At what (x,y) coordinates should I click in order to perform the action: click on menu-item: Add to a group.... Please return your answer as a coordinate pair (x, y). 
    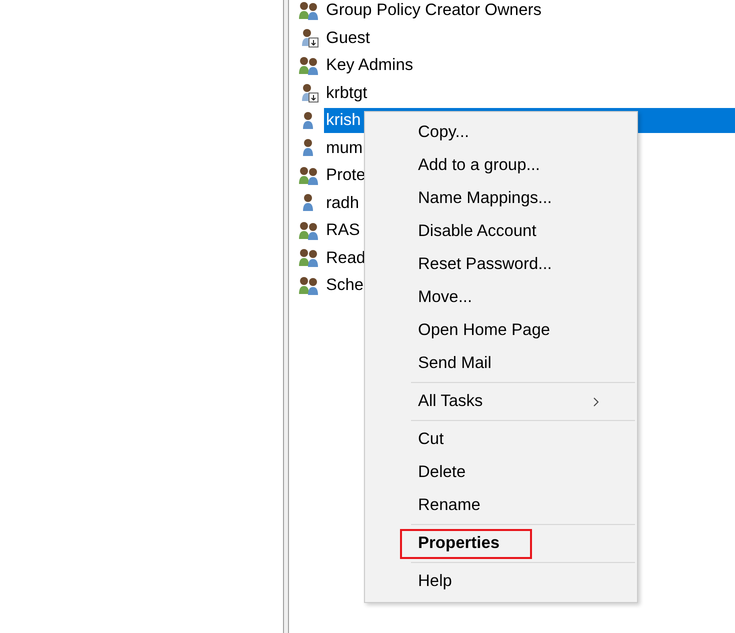
    Looking at the image, I should click on (509, 165).